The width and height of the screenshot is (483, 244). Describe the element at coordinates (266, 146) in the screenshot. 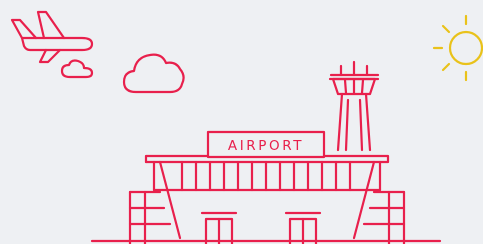

I see `airport-sign-text: AIRPORT` at that location.